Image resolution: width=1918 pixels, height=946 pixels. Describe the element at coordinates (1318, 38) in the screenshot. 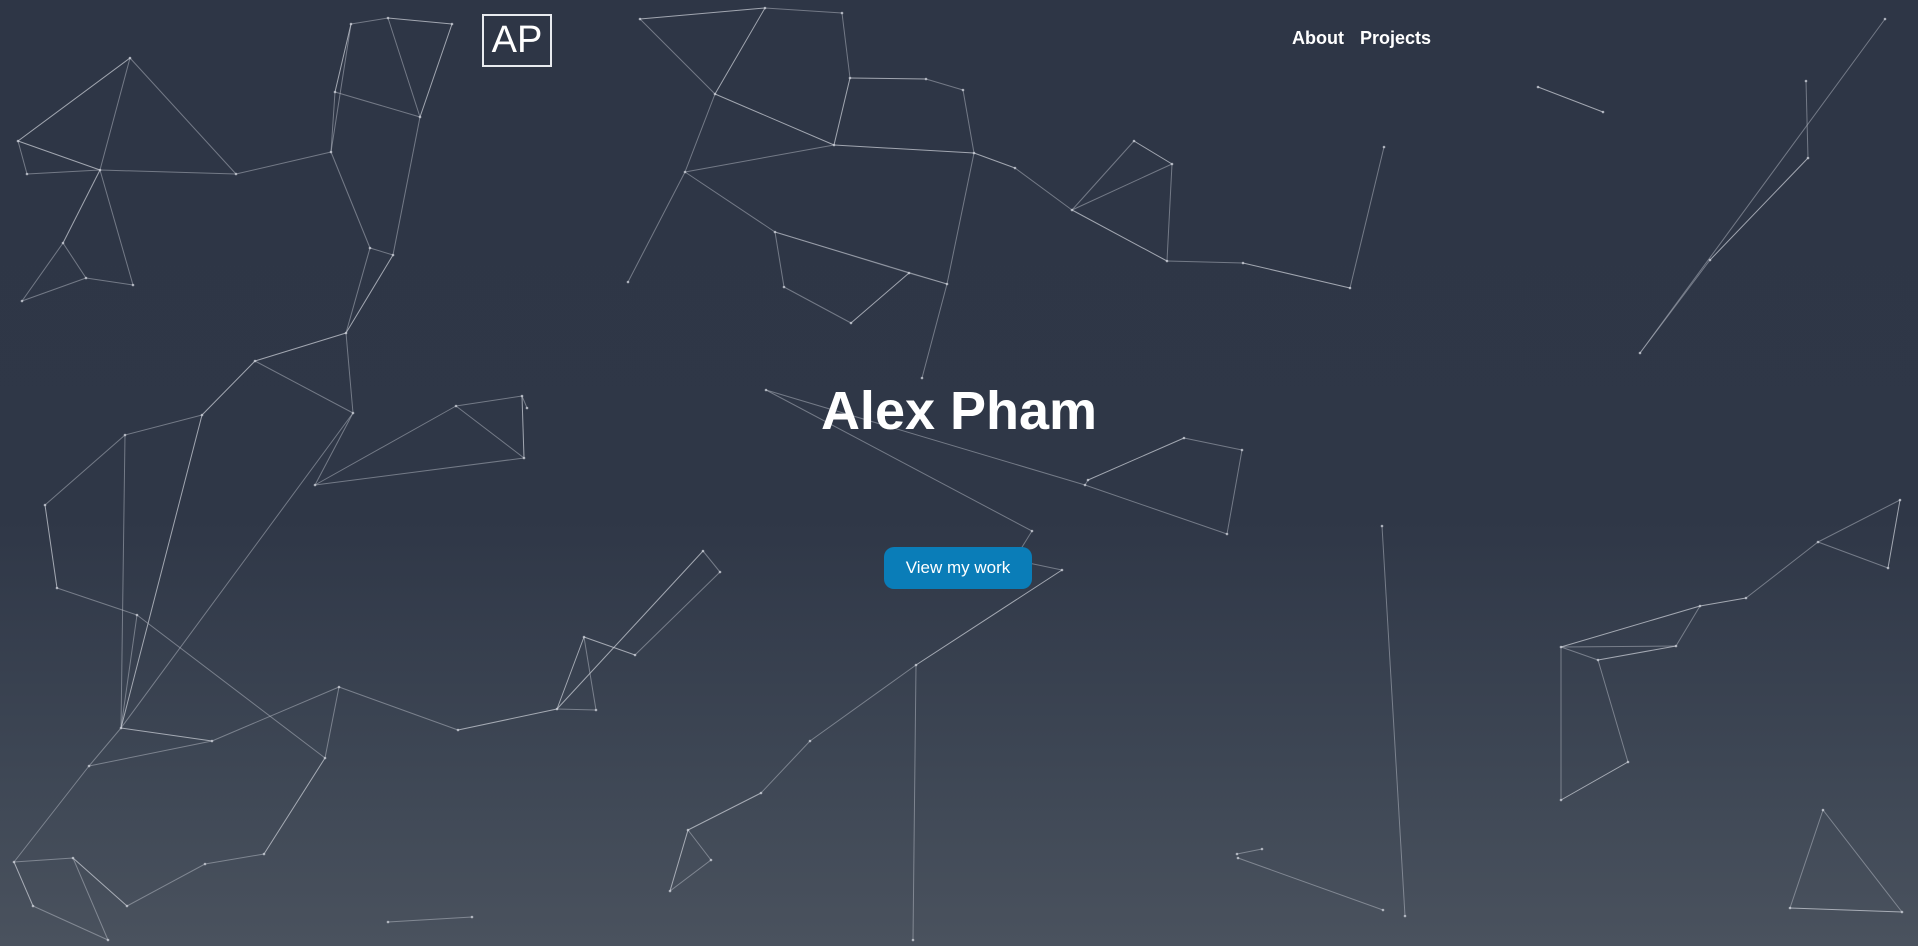

I see `nav-link-about: About` at that location.